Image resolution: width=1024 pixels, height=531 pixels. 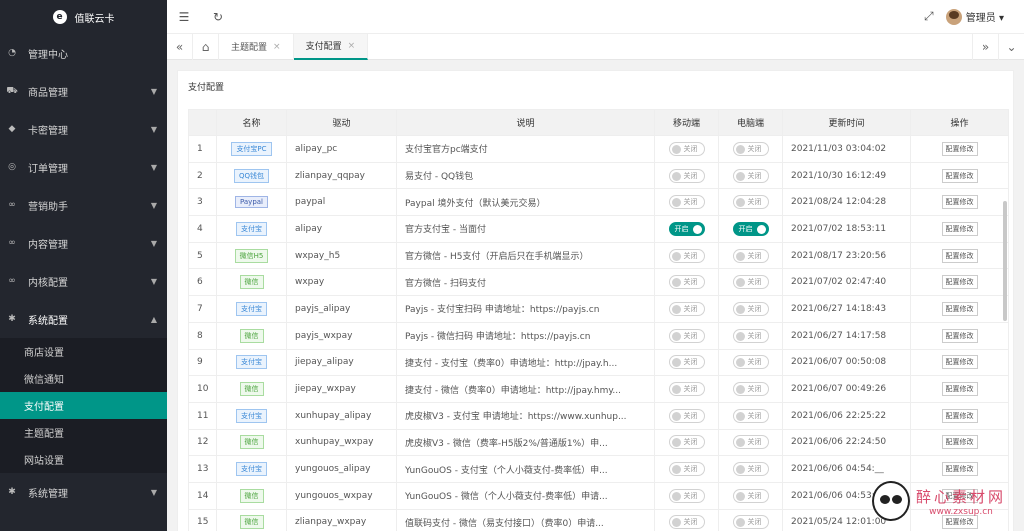 What do you see at coordinates (331, 46) in the screenshot?
I see `tab-1: 支付配置 ×` at bounding box center [331, 46].